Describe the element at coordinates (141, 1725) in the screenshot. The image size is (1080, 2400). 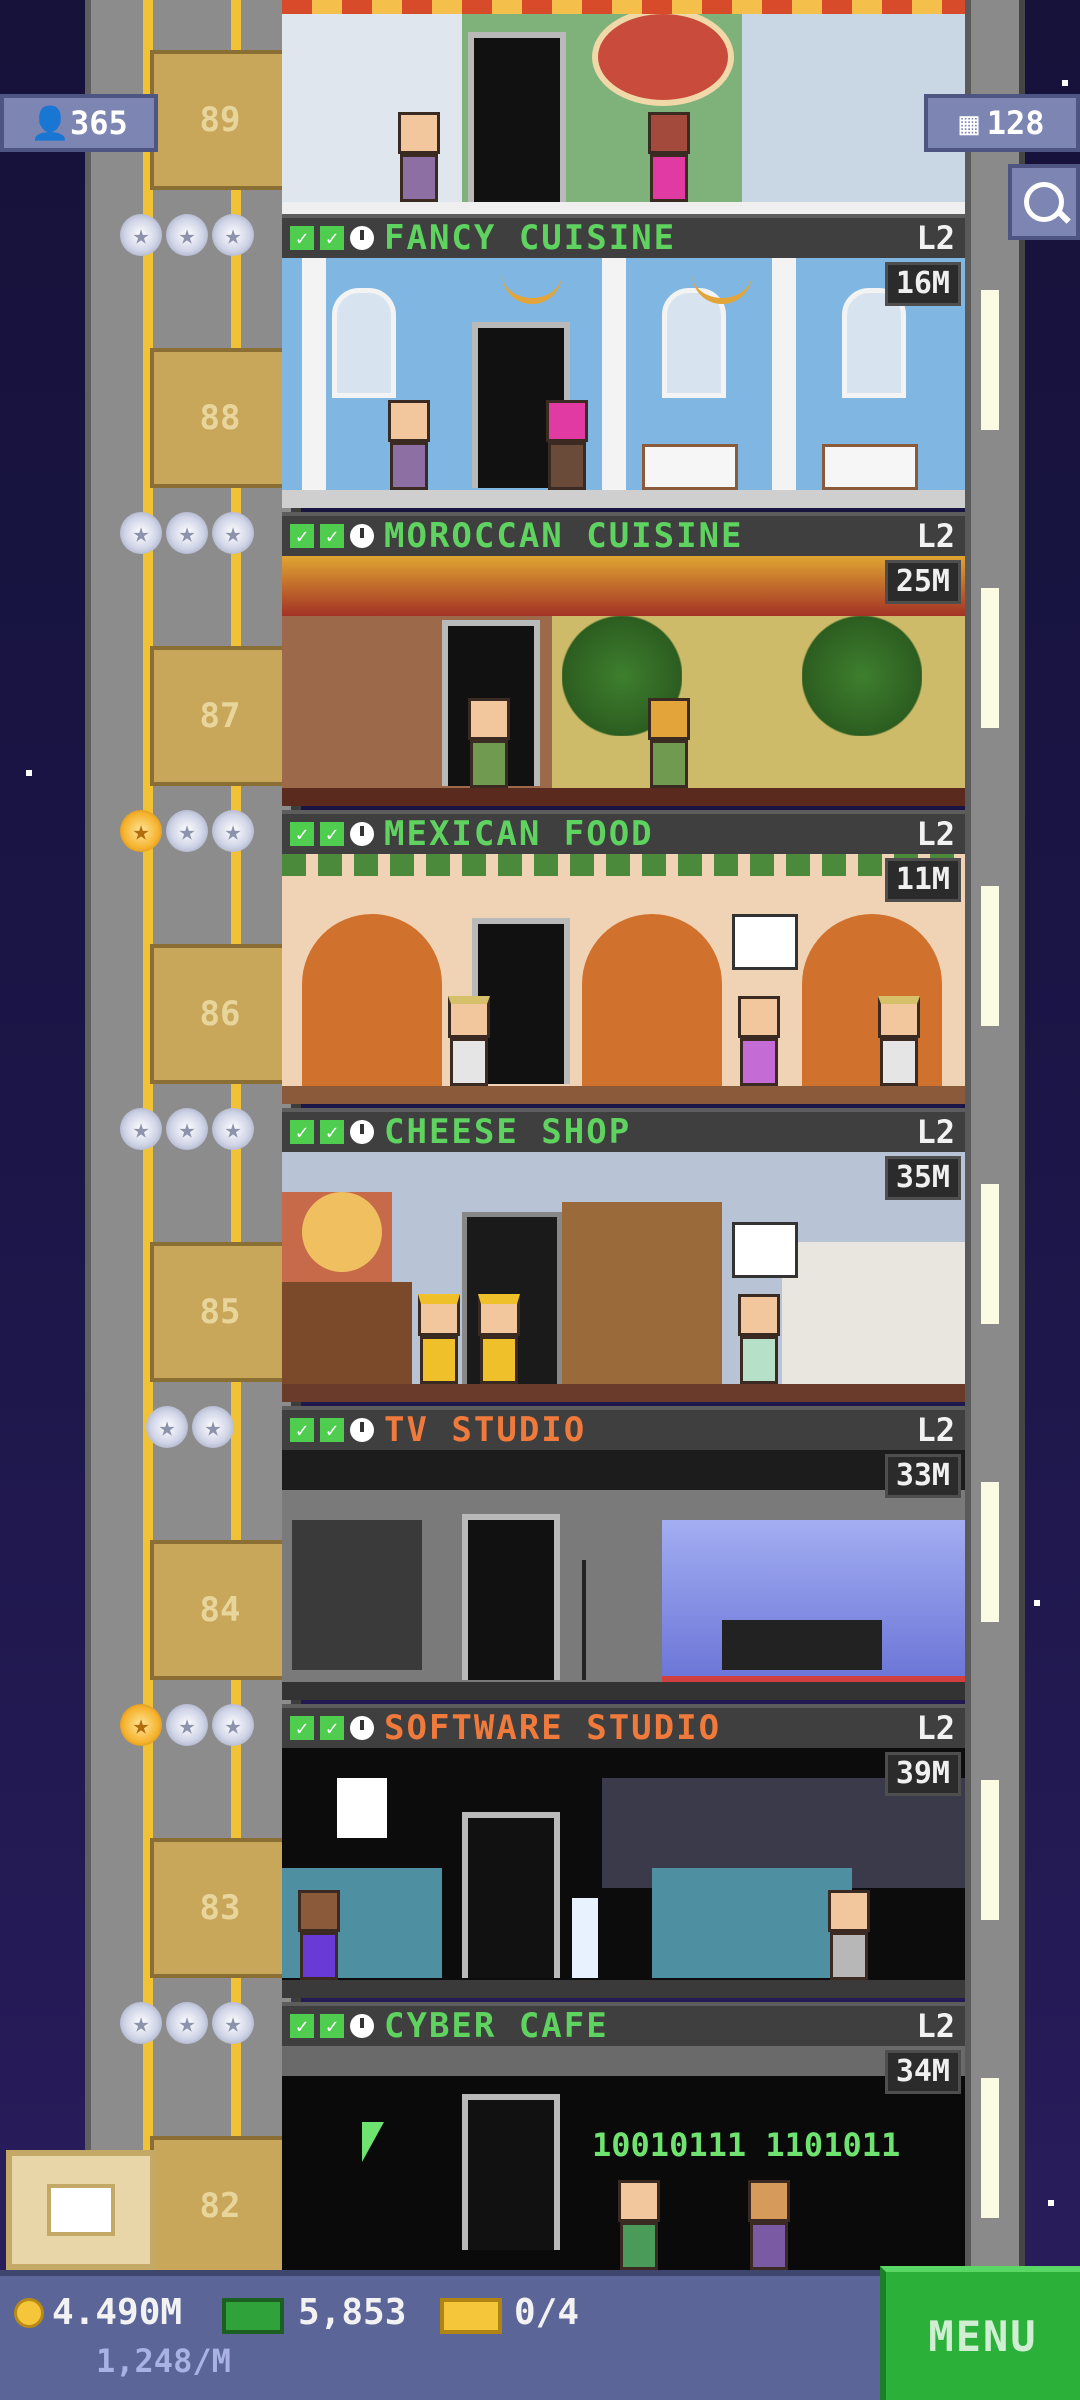
I see `gold-star-icon: ★` at that location.